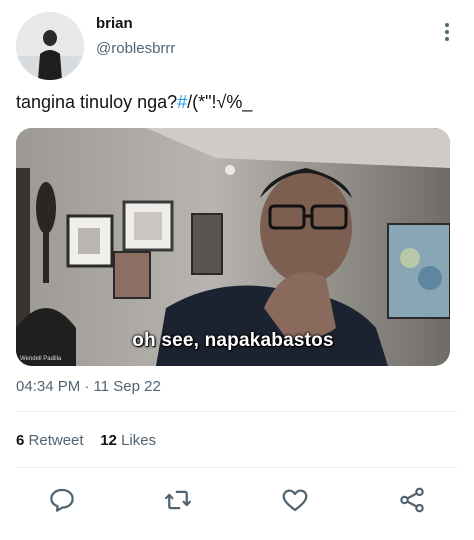  Describe the element at coordinates (56, 440) in the screenshot. I see `retweet-label: Retweet` at that location.